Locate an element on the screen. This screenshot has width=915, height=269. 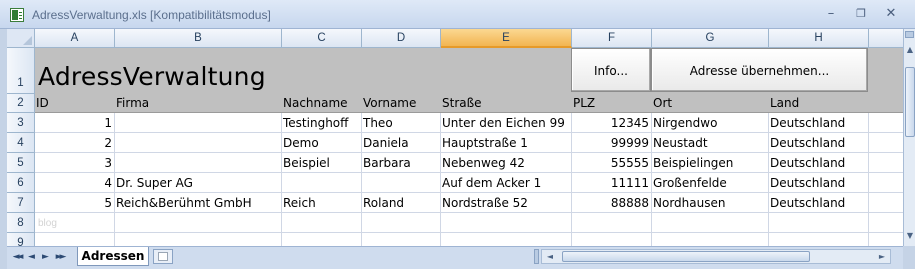
column-header-d: D is located at coordinates (401, 38).